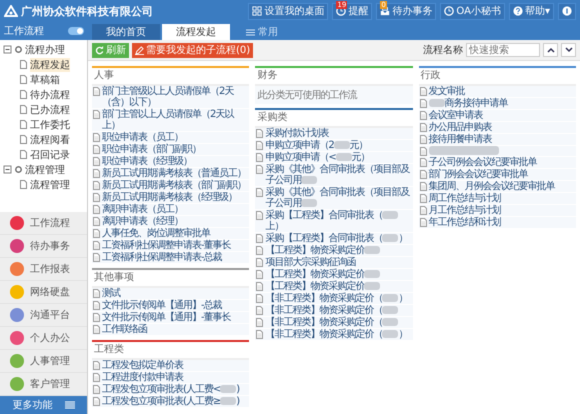 The width and height of the screenshot is (580, 414). What do you see at coordinates (50, 292) in the screenshot?
I see `nav-label: 网络硬盘` at bounding box center [50, 292].